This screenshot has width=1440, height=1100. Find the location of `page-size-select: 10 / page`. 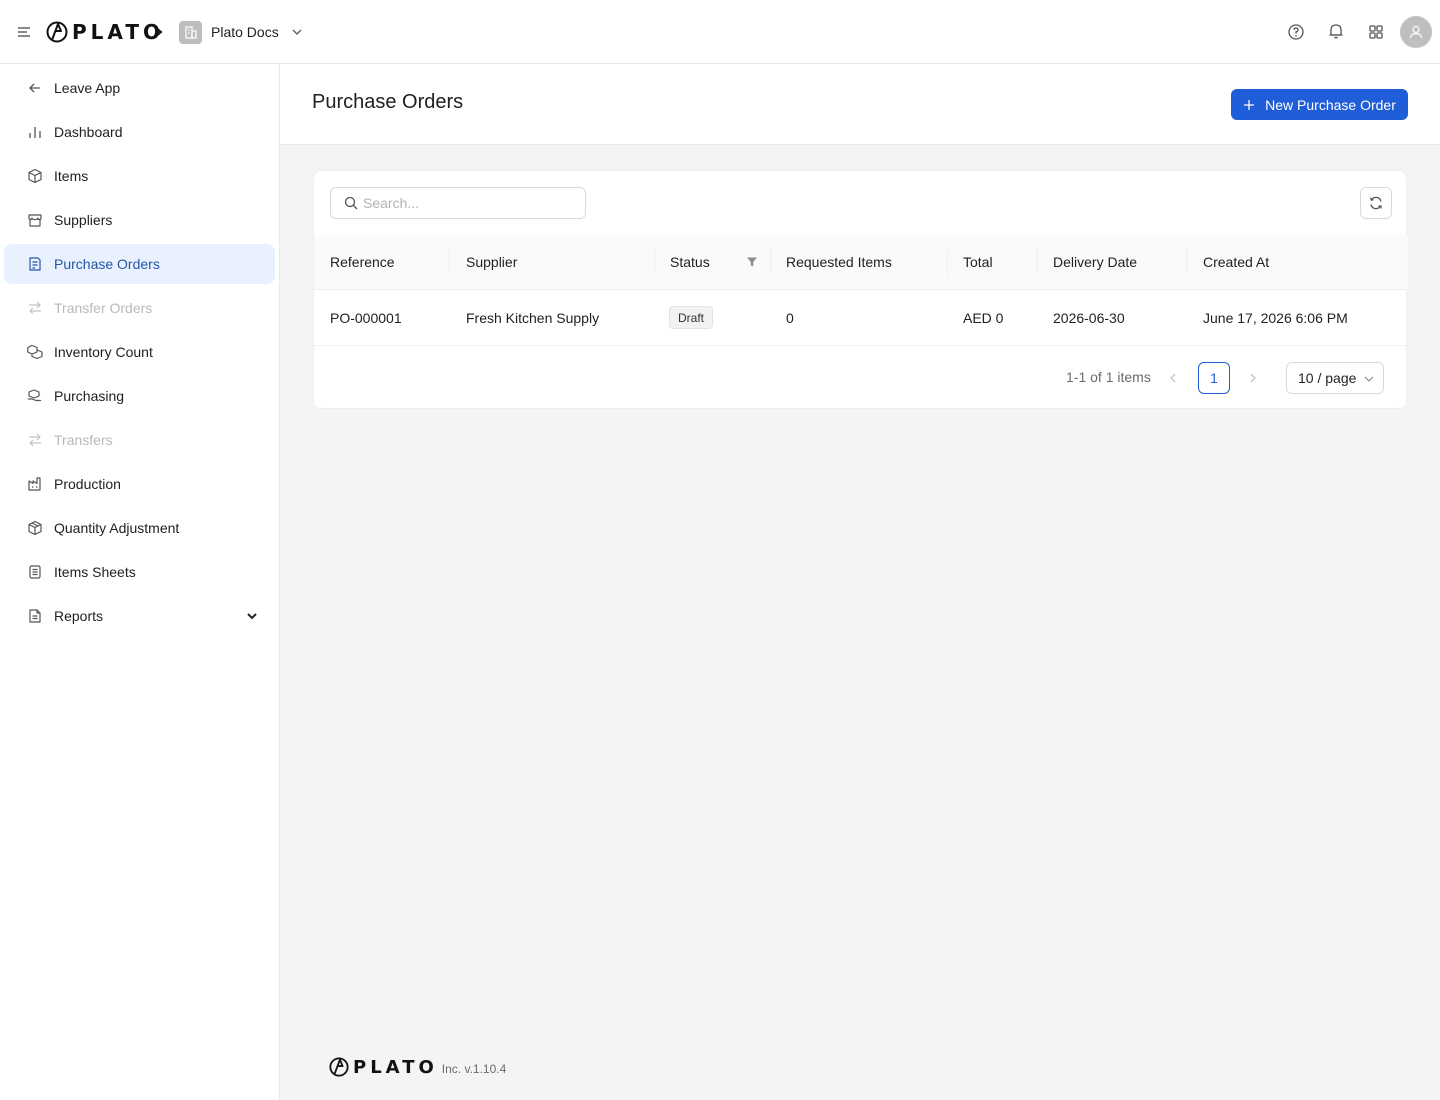

page-size-select: 10 / page is located at coordinates (1335, 378).